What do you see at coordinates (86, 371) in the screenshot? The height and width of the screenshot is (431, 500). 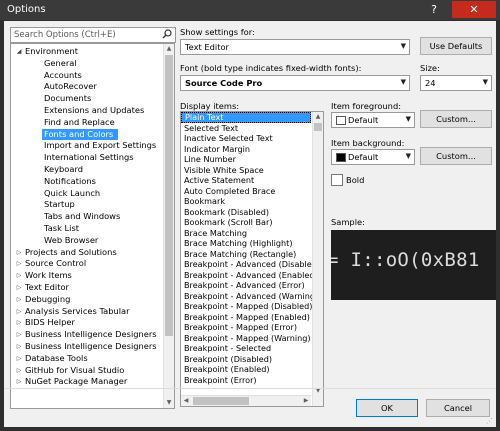 I see `tree-item: ▷ GitHub for Visual Studio` at bounding box center [86, 371].